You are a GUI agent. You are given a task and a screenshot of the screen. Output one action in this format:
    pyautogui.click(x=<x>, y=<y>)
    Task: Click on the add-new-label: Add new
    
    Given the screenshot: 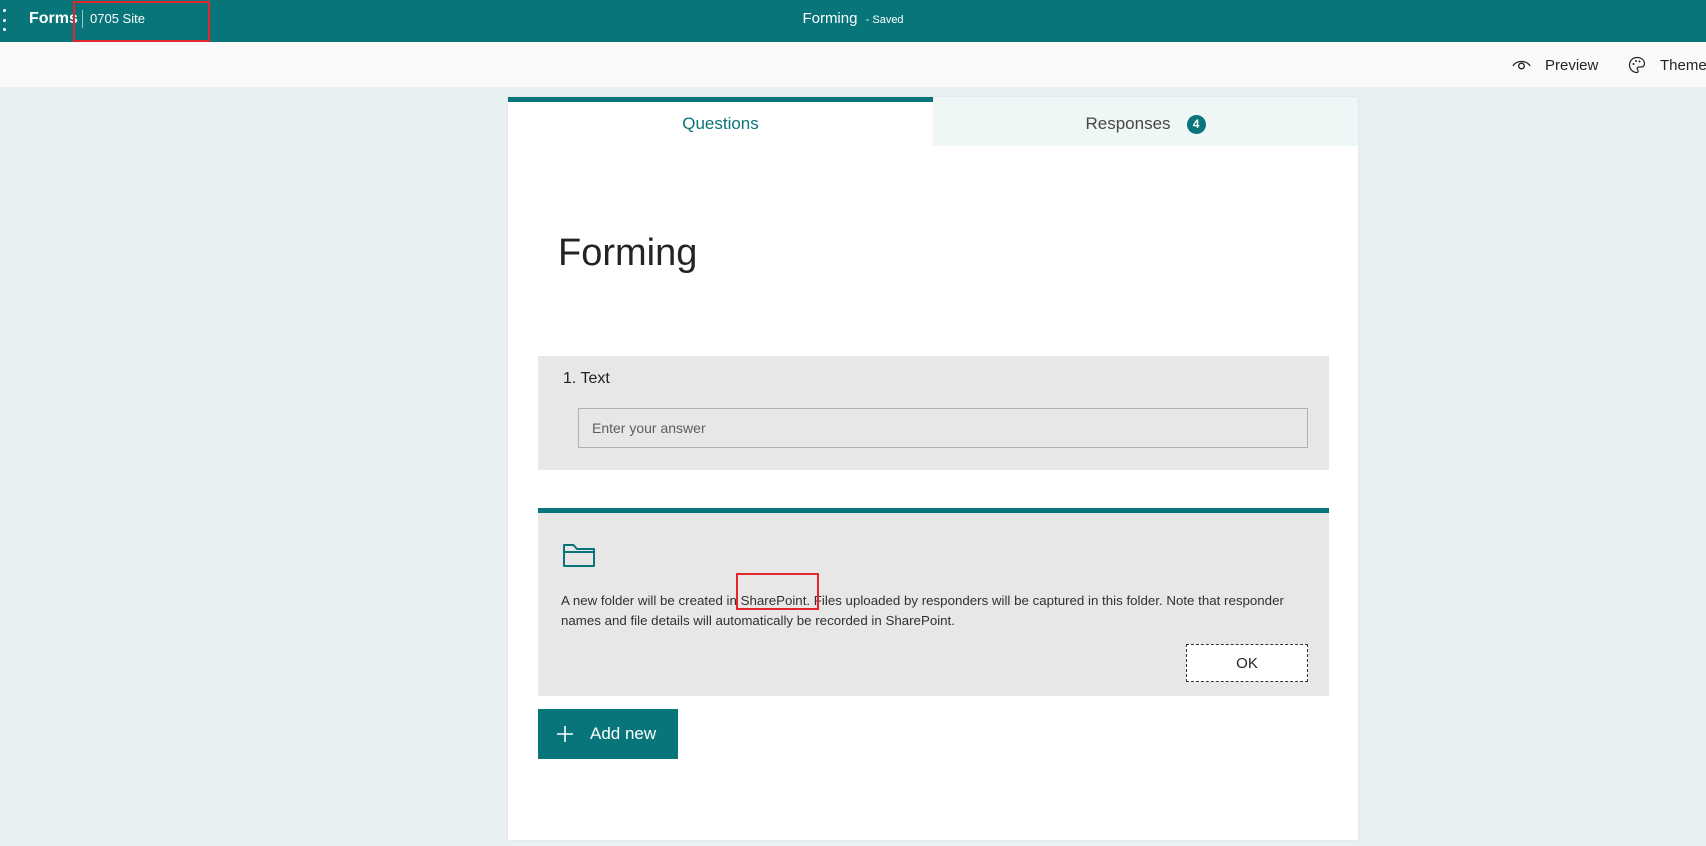 What is the action you would take?
    pyautogui.click(x=623, y=733)
    